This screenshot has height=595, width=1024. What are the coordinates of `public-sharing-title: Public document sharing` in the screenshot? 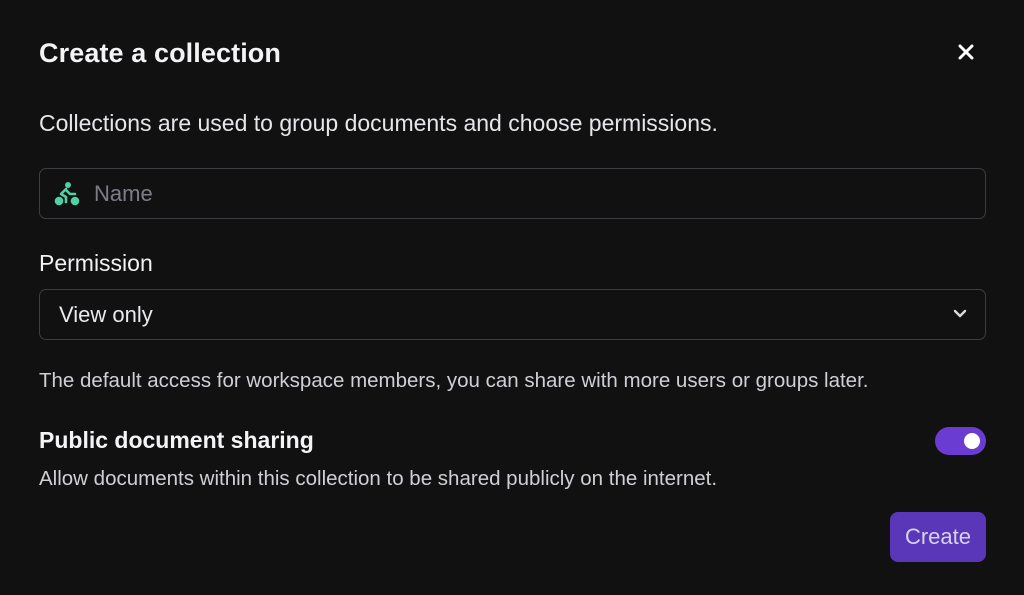 It's located at (176, 440).